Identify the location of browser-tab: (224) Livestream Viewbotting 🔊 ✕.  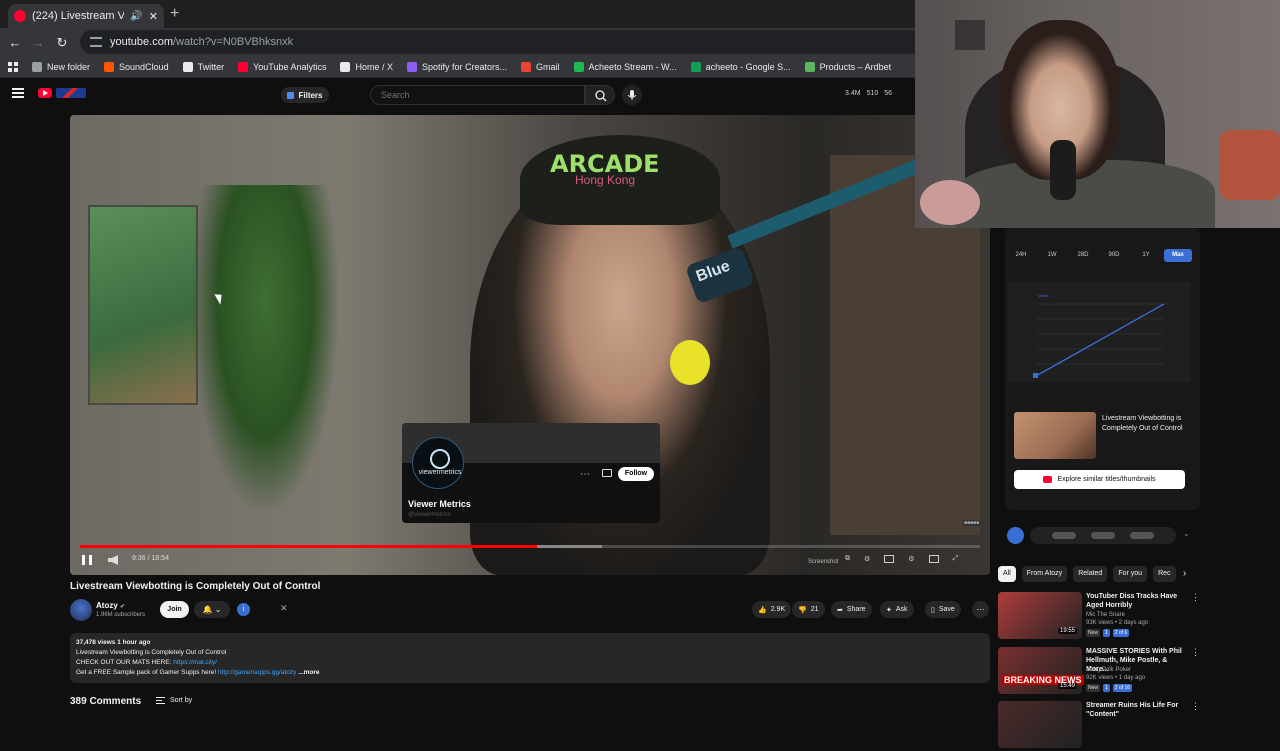
(86, 16).